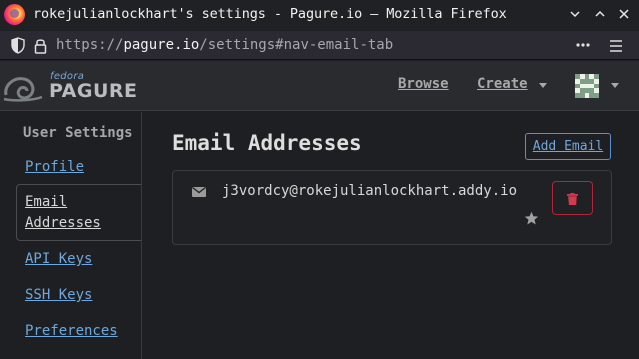 This screenshot has width=639, height=359. What do you see at coordinates (161, 45) in the screenshot?
I see `url-domain: pagure.io` at bounding box center [161, 45].